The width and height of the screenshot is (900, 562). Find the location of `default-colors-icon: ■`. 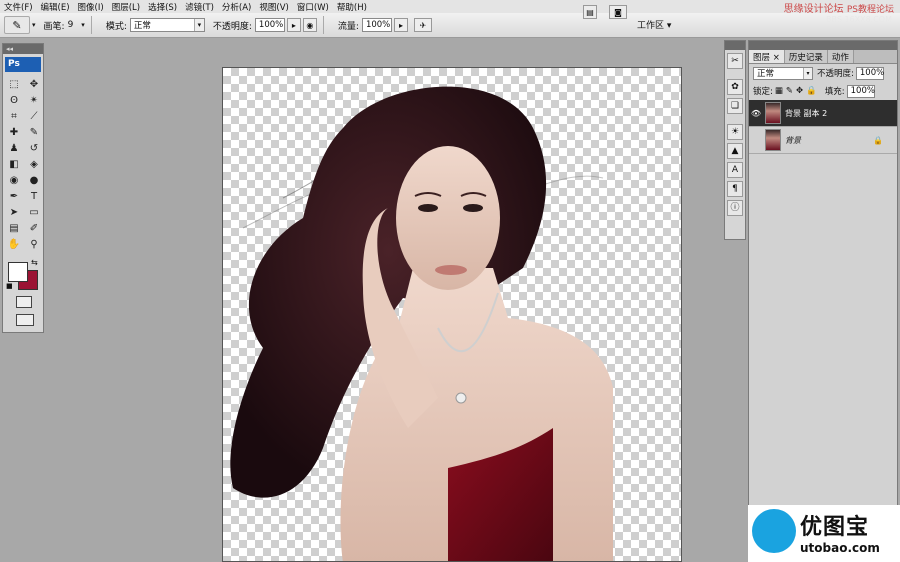

default-colors-icon: ■ is located at coordinates (9, 286).